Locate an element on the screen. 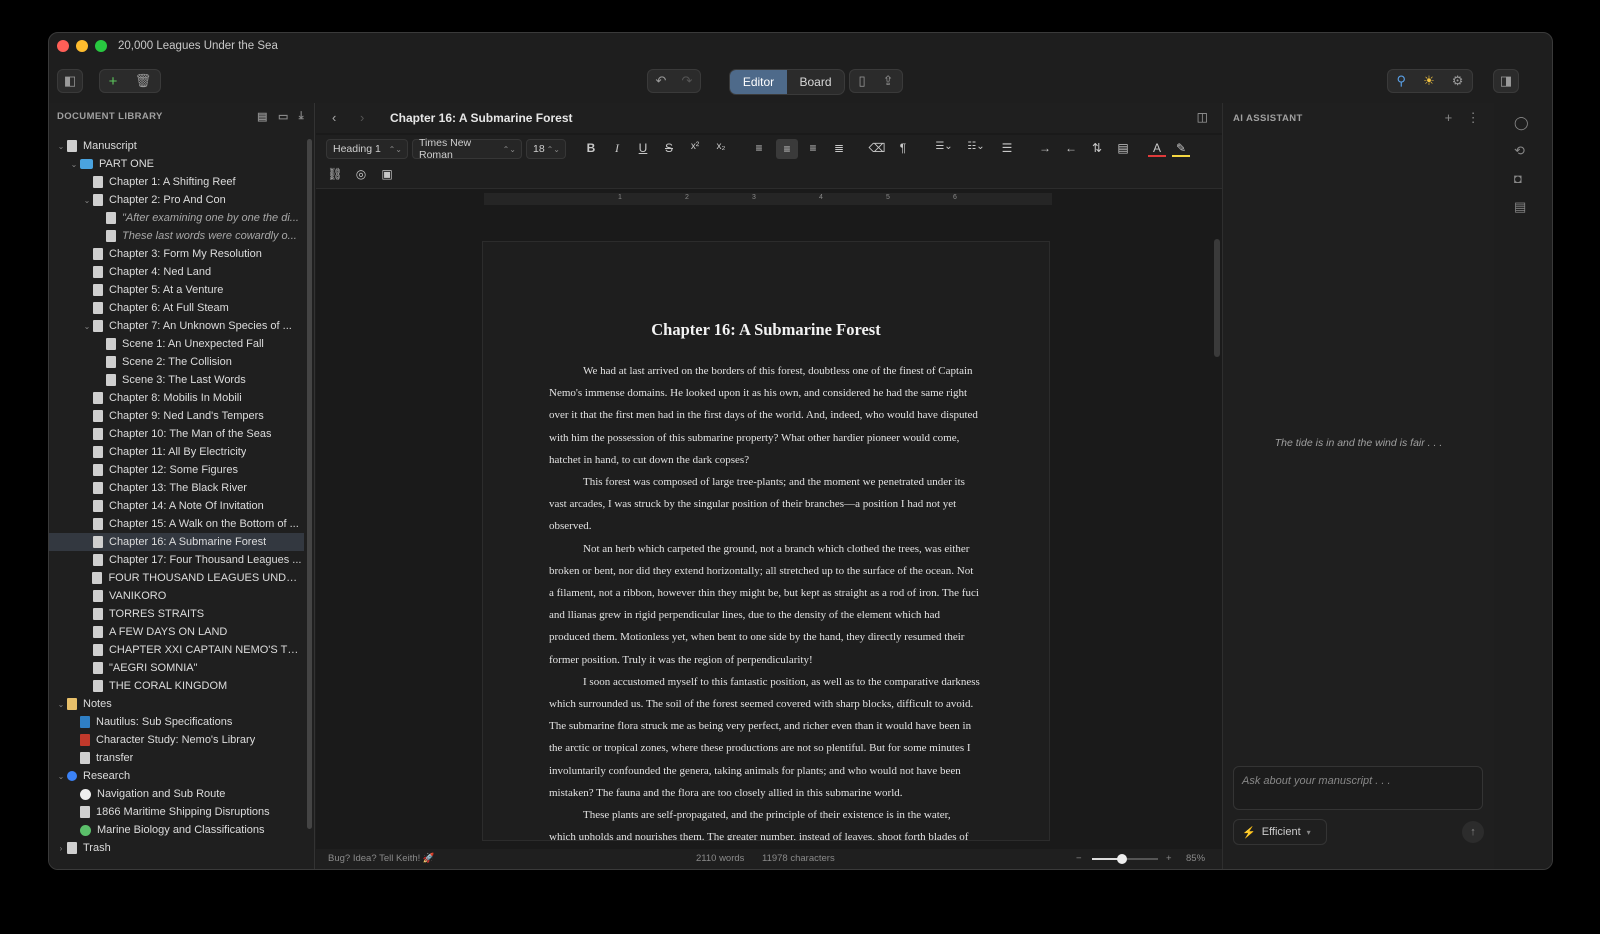 This screenshot has height=934, width=1600. tree-item: "AEGRI SOMNIA" is located at coordinates (176, 668).